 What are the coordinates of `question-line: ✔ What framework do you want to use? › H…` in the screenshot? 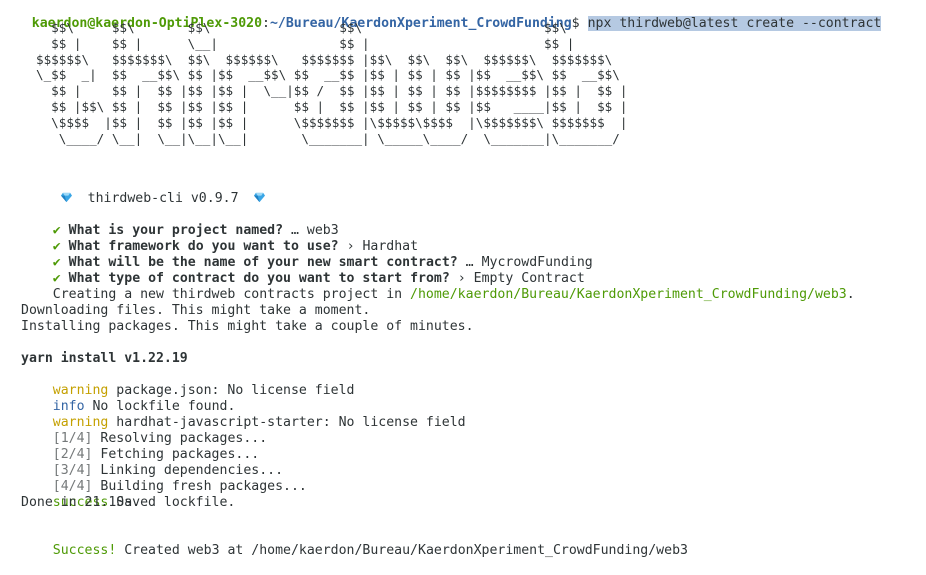 It's located at (219, 238).